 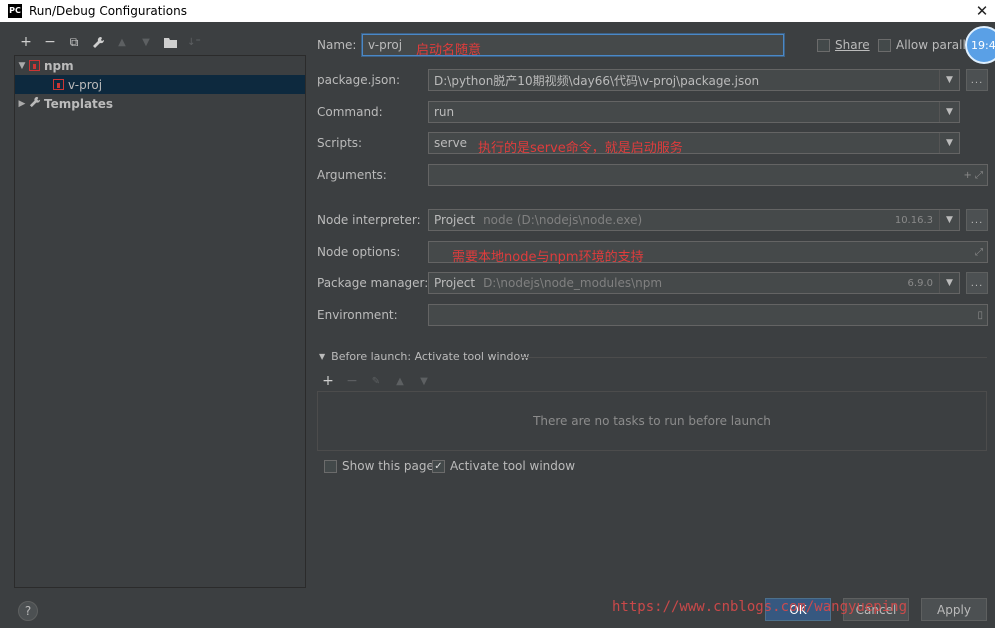 I want to click on show-this-page-checkbox: Show this page, so click(x=379, y=466).